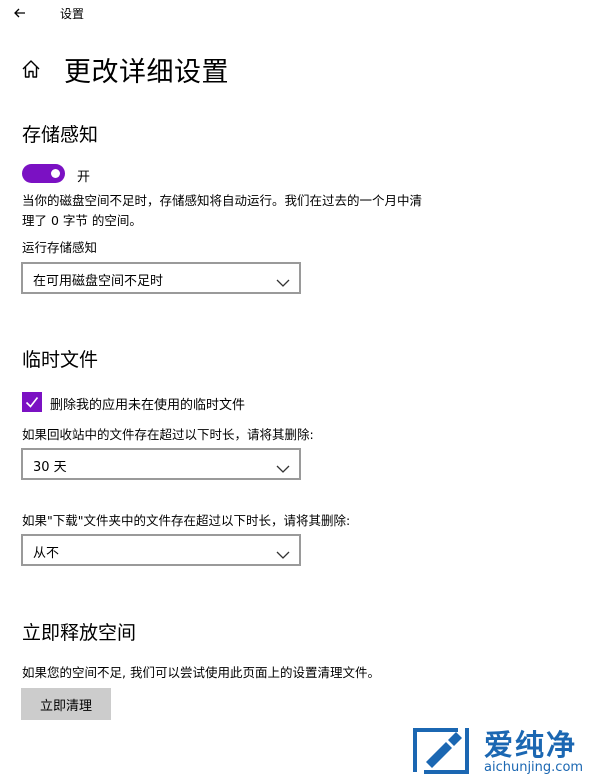  What do you see at coordinates (146, 72) in the screenshot?
I see `page-title: 更改详细设置` at bounding box center [146, 72].